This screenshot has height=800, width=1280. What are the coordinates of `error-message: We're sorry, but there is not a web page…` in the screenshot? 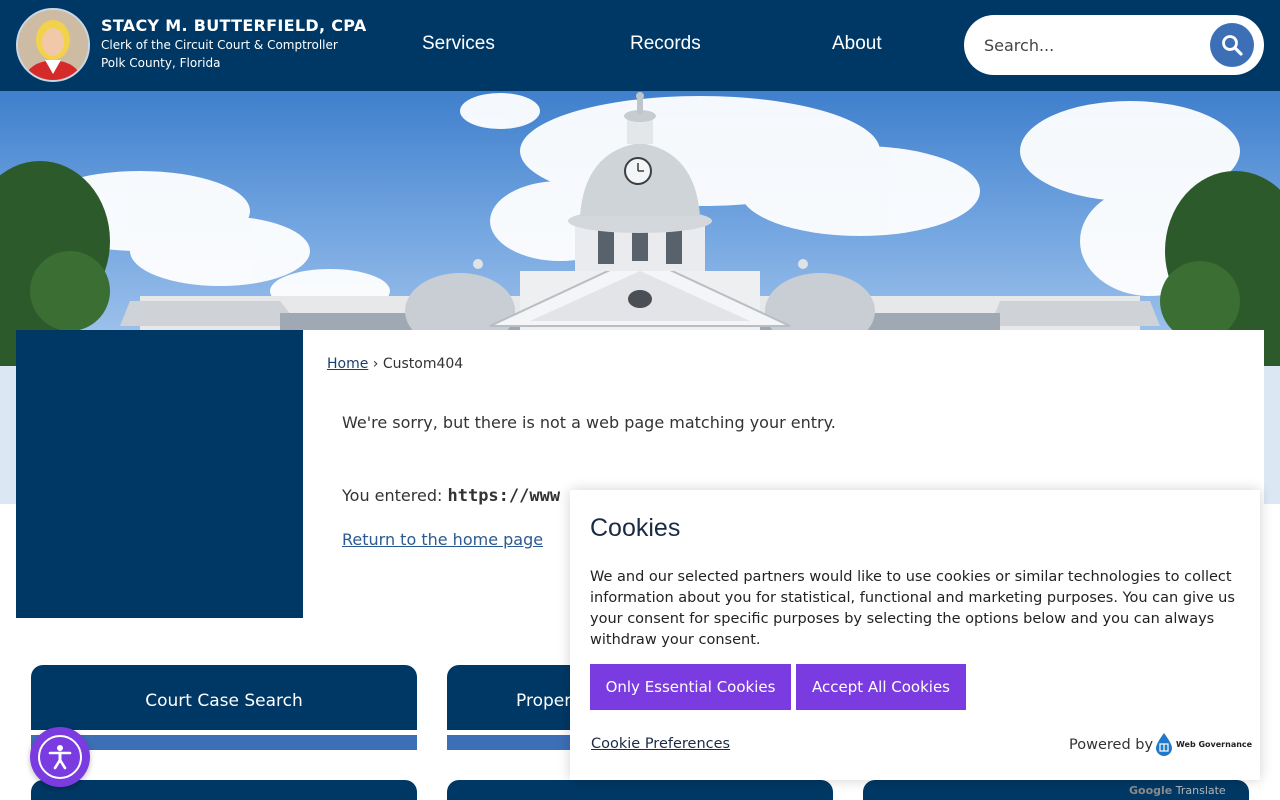 It's located at (589, 422).